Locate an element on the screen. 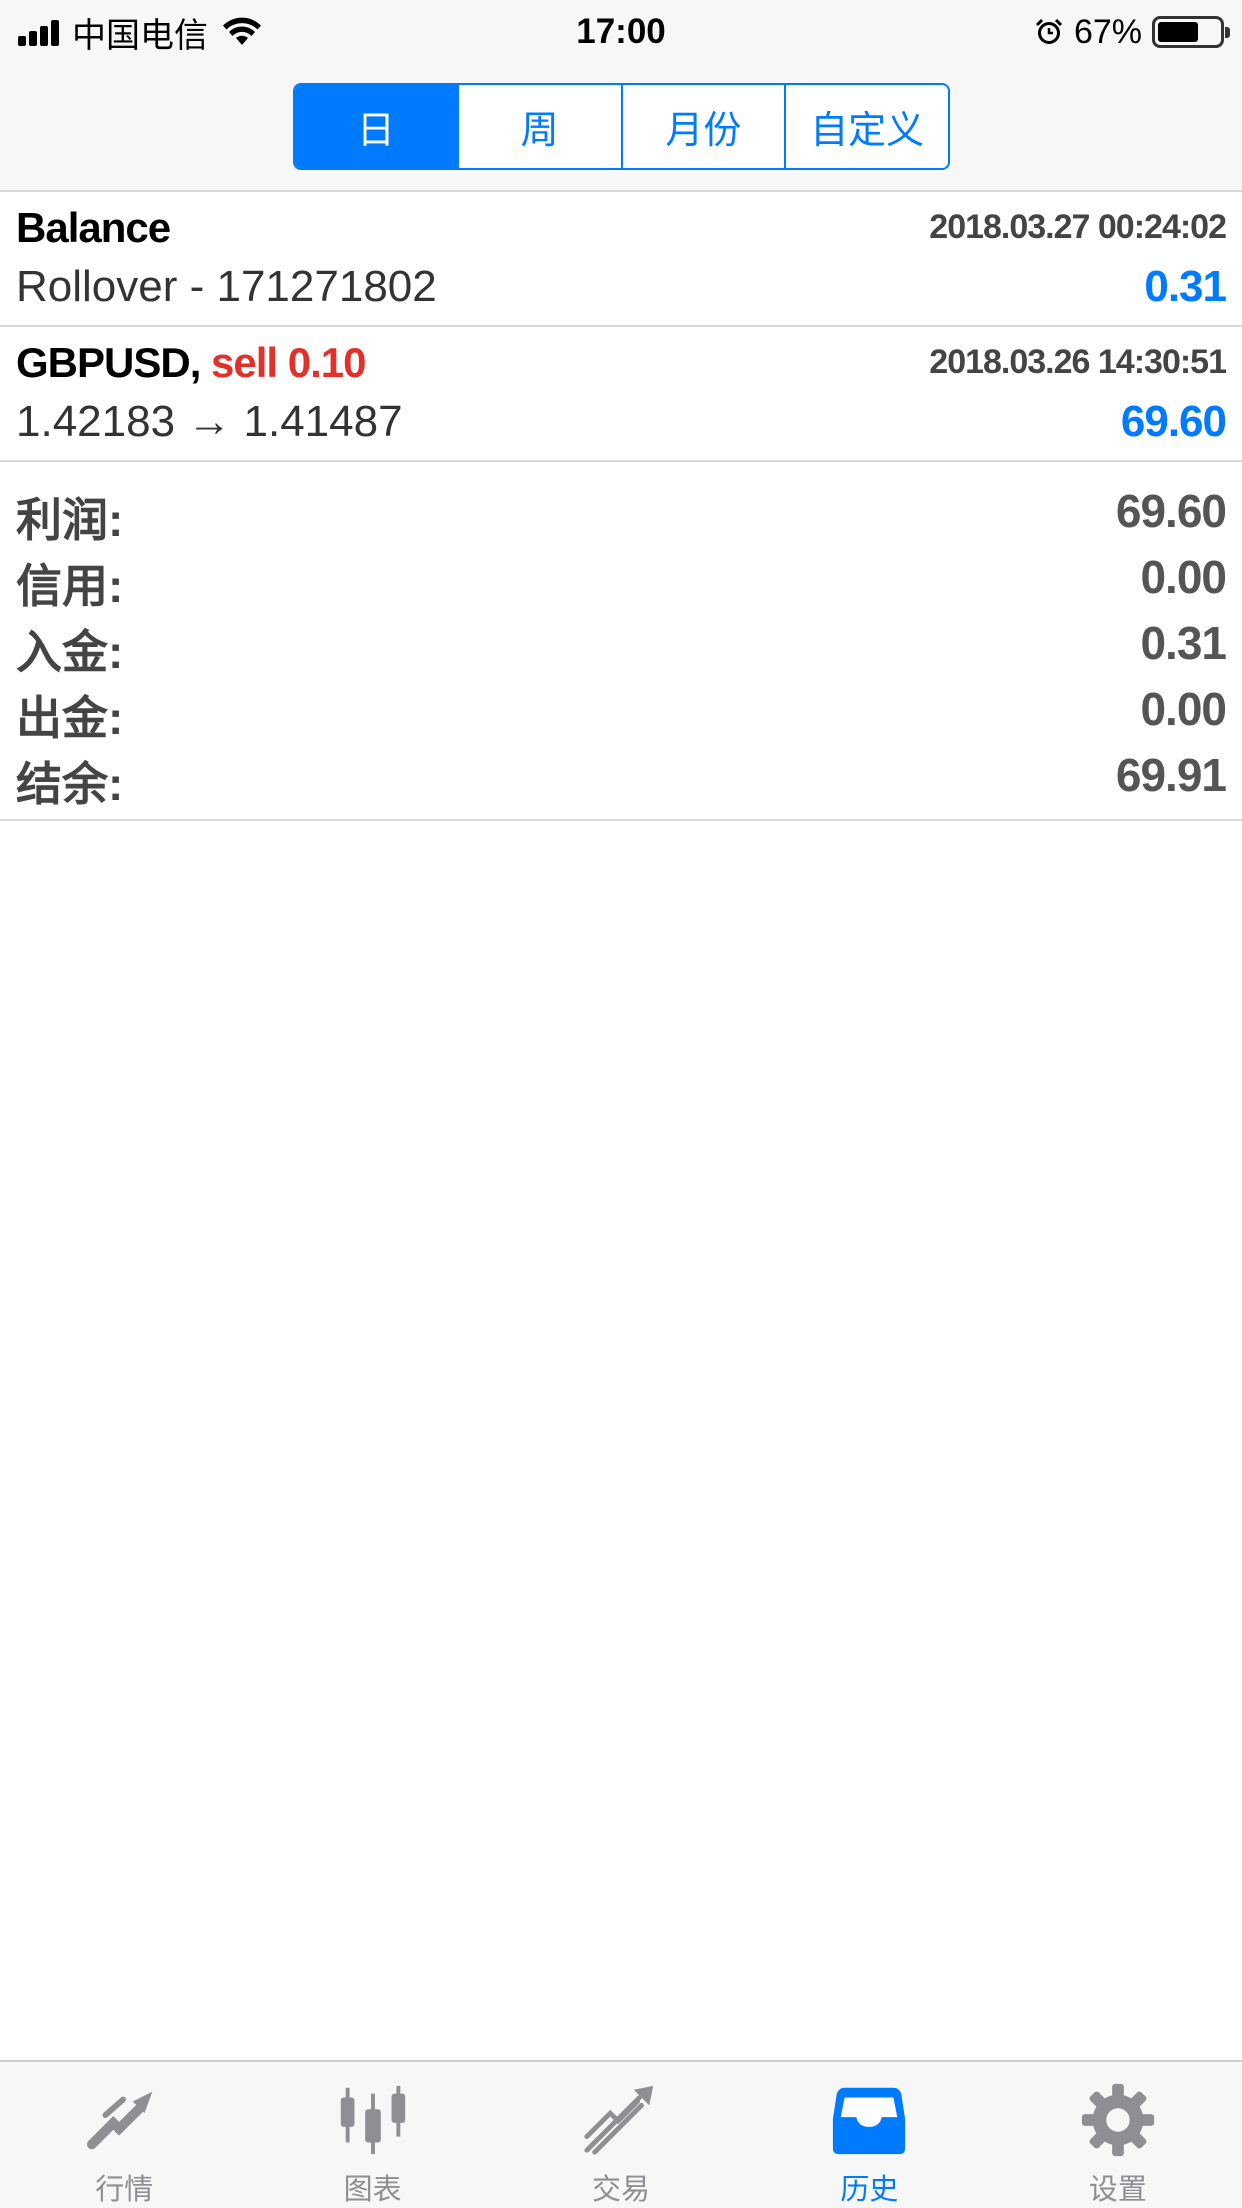  tab-label: 设置 is located at coordinates (1117, 2190).